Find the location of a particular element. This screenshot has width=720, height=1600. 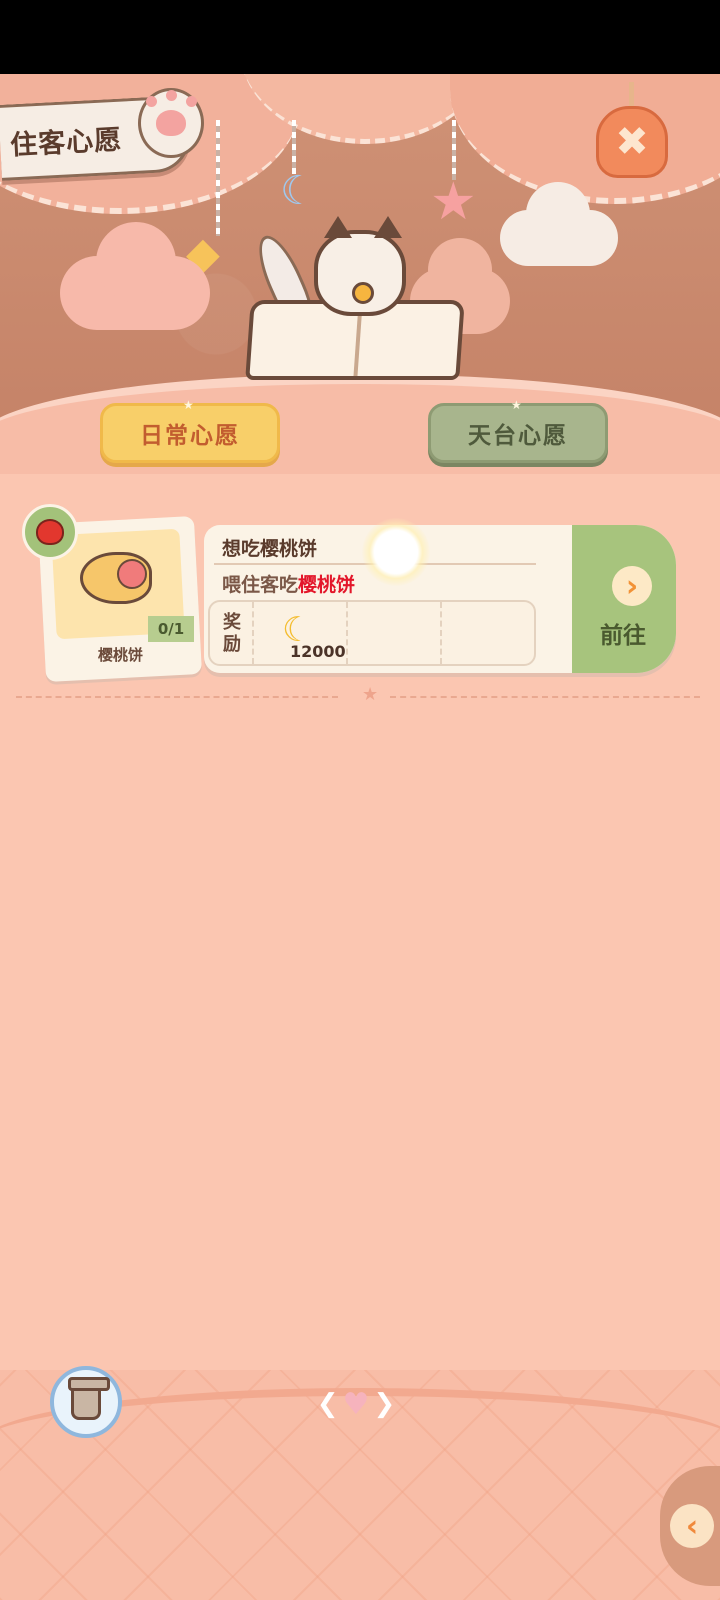

close-button: ✖ is located at coordinates (632, 132).